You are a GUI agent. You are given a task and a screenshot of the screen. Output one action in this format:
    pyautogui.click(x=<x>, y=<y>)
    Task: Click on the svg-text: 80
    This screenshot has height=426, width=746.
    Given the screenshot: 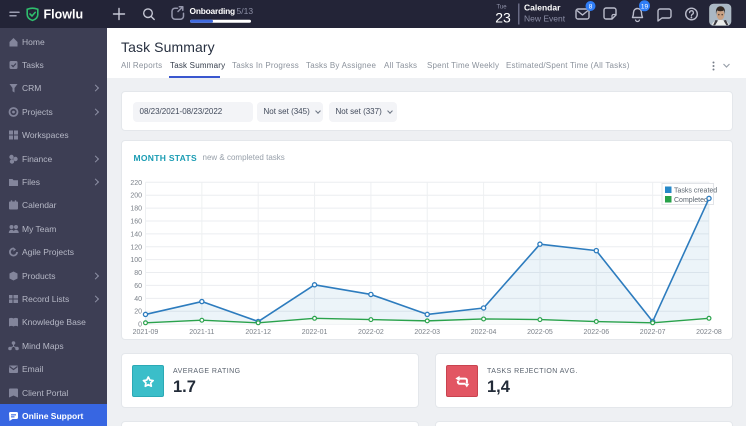 What is the action you would take?
    pyautogui.click(x=138, y=273)
    